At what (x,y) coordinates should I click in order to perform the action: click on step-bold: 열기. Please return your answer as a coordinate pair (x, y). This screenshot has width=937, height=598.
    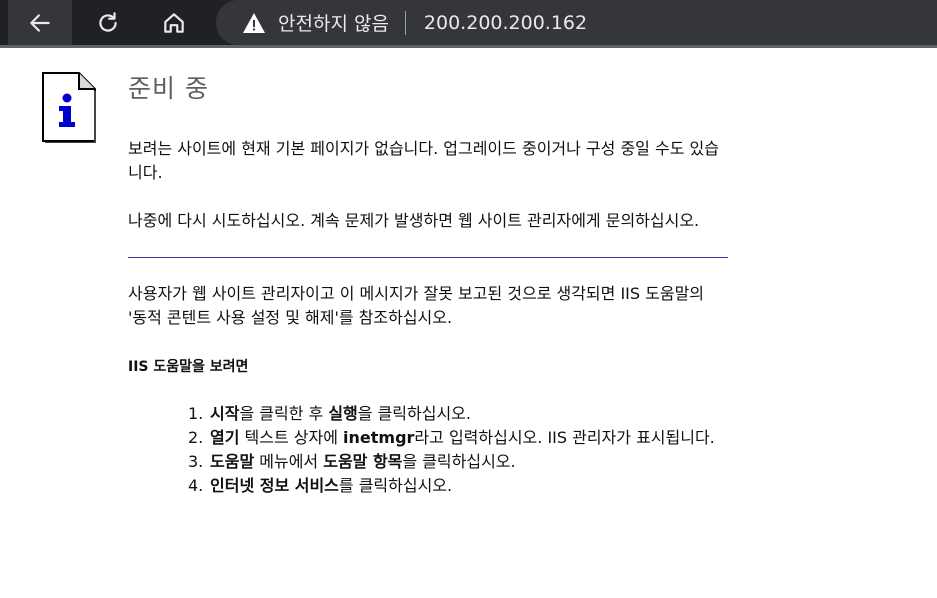
    Looking at the image, I should click on (225, 437).